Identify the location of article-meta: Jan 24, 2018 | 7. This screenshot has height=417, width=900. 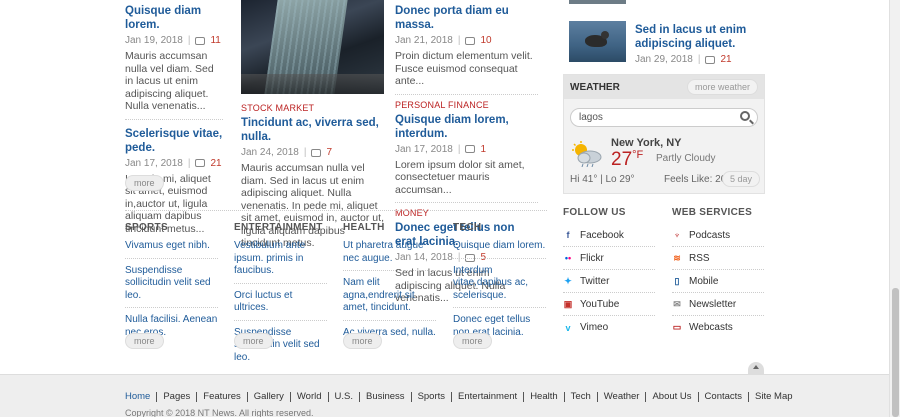
(312, 152).